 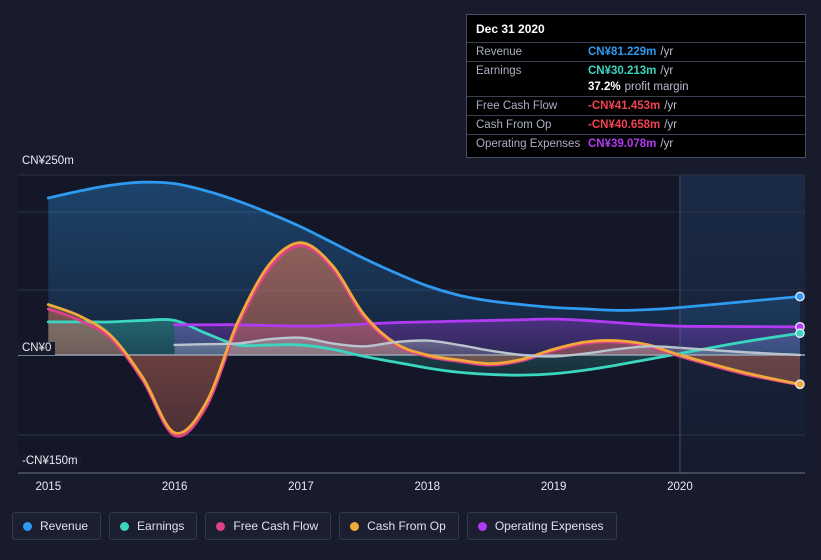 I want to click on y-axis-label-bottom: -CN¥150m, so click(x=50, y=461).